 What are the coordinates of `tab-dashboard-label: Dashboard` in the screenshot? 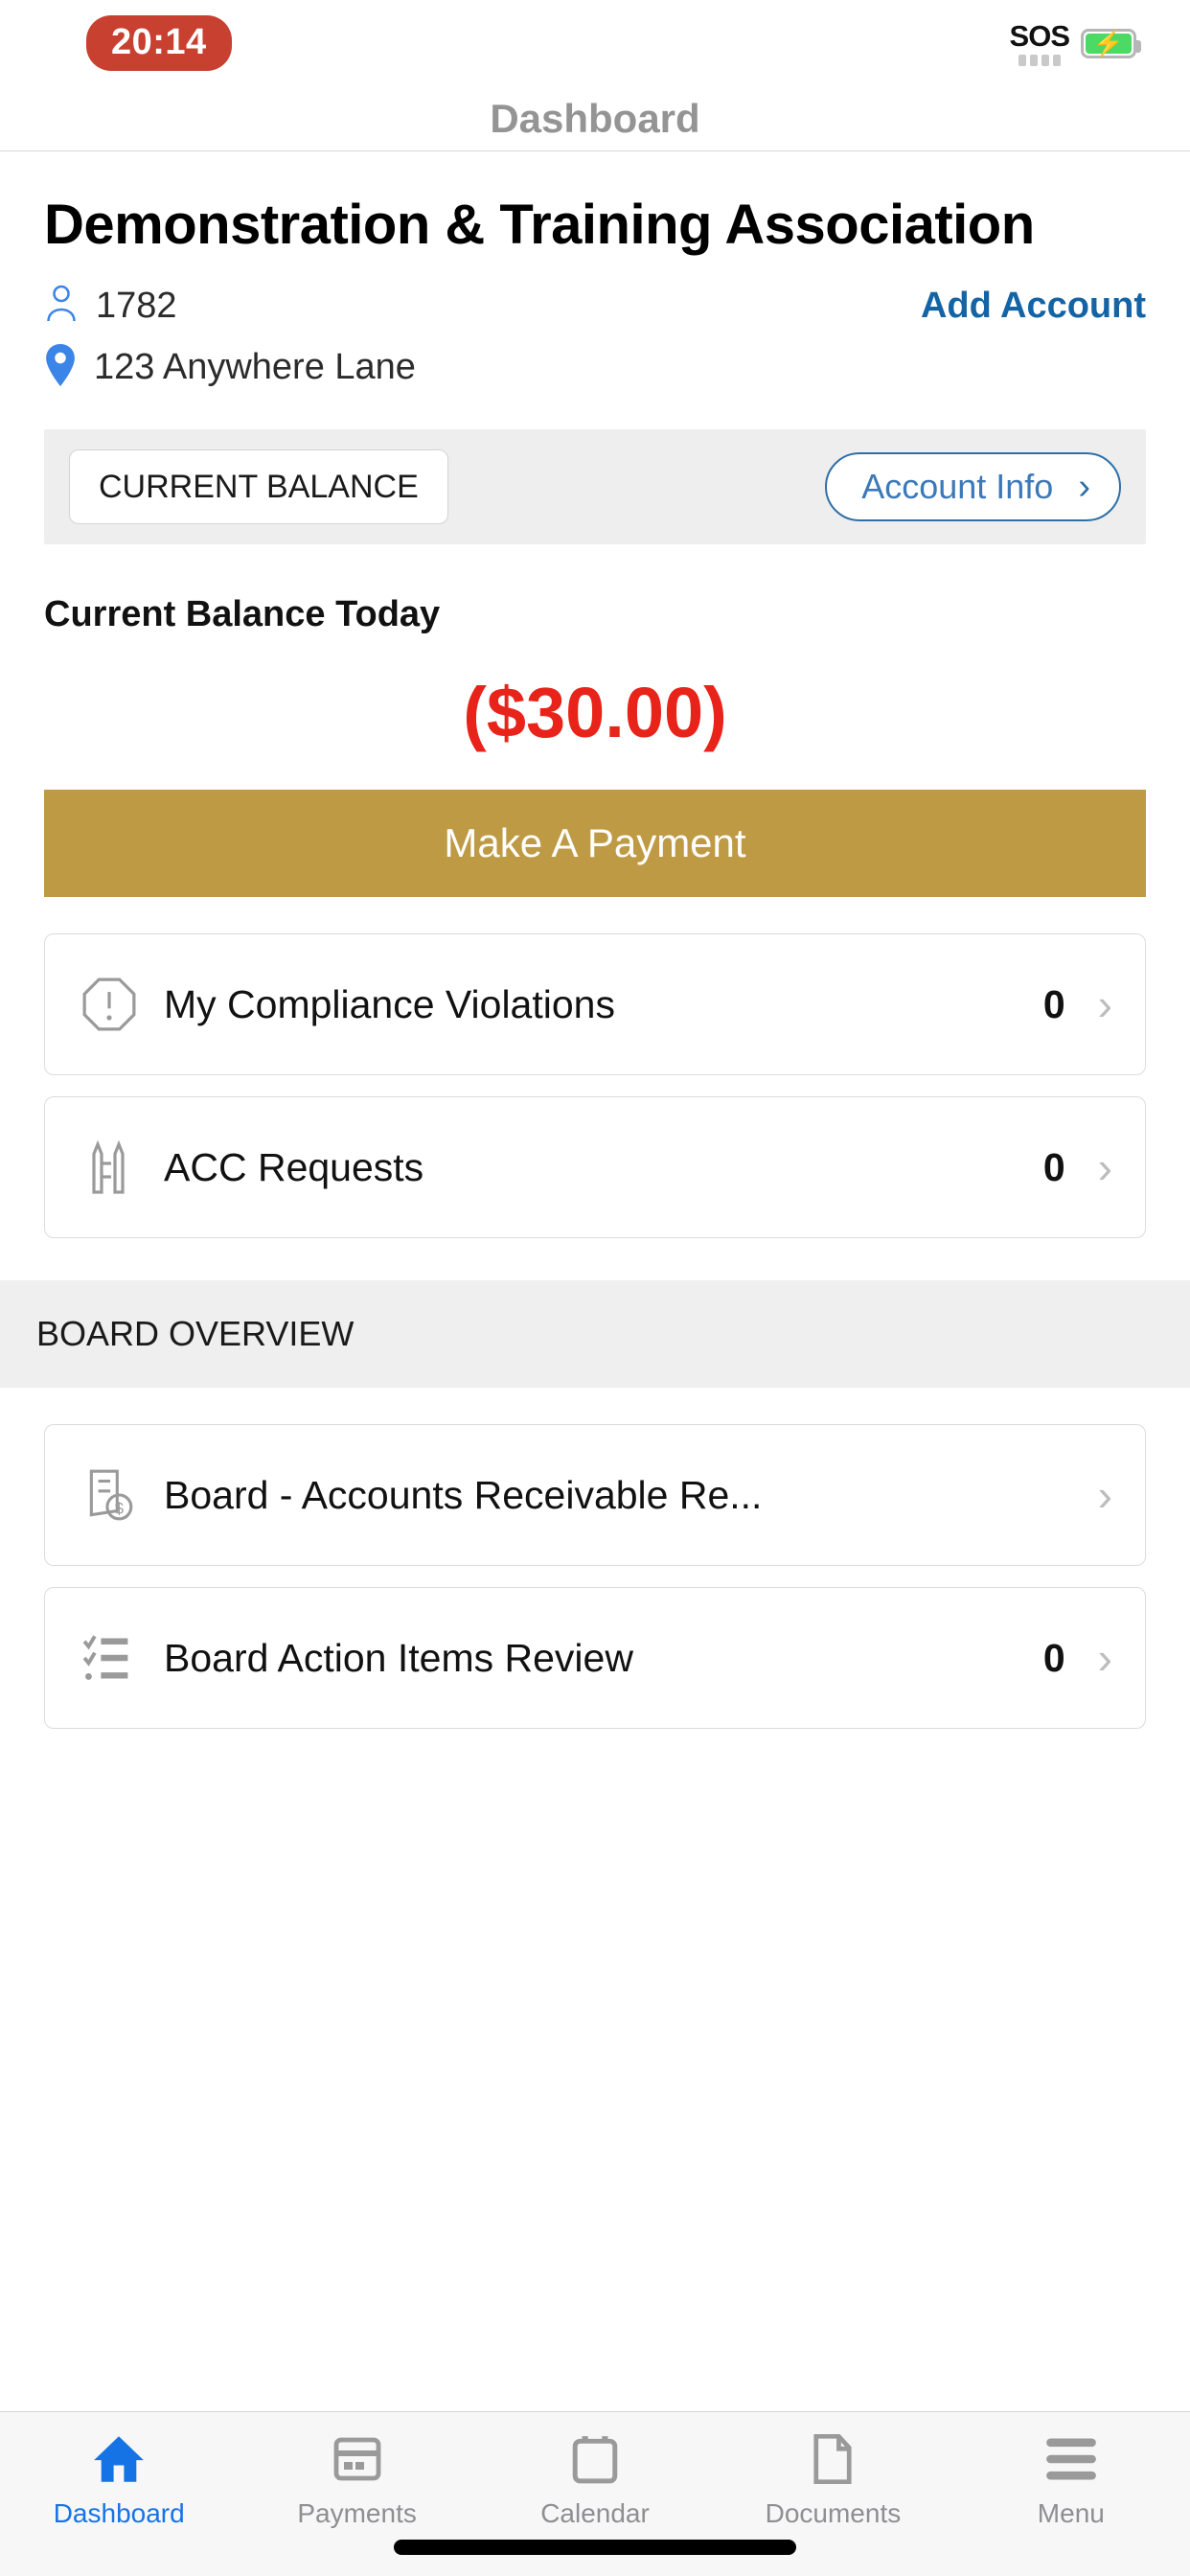 It's located at (119, 2513).